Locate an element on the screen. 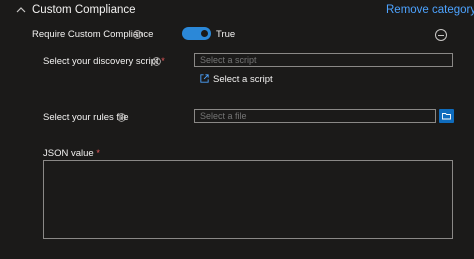 Image resolution: width=474 pixels, height=259 pixels. remove-setting-icon is located at coordinates (441, 35).